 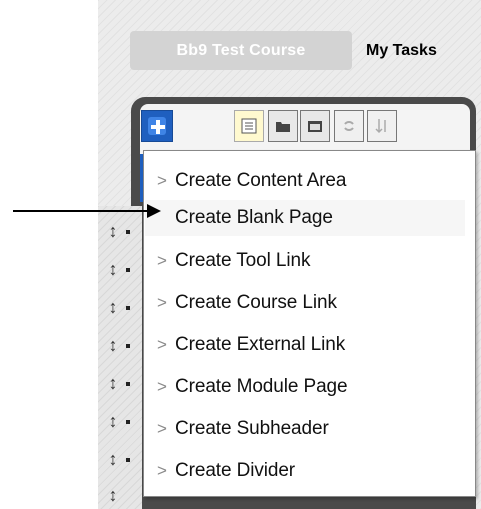 I want to click on menu-item-create-module-page: > Create Module Page, so click(x=305, y=387).